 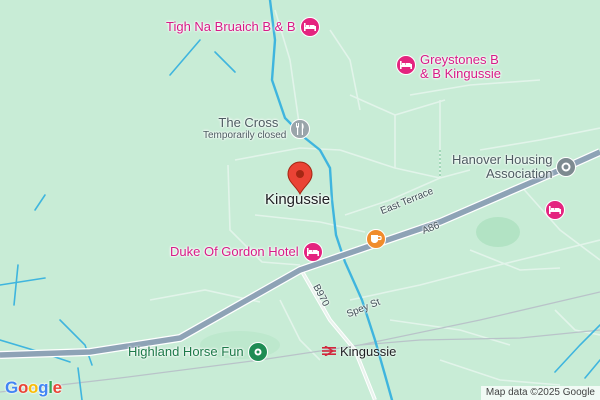 I want to click on poi-status: Temporarily closed, so click(x=245, y=135).